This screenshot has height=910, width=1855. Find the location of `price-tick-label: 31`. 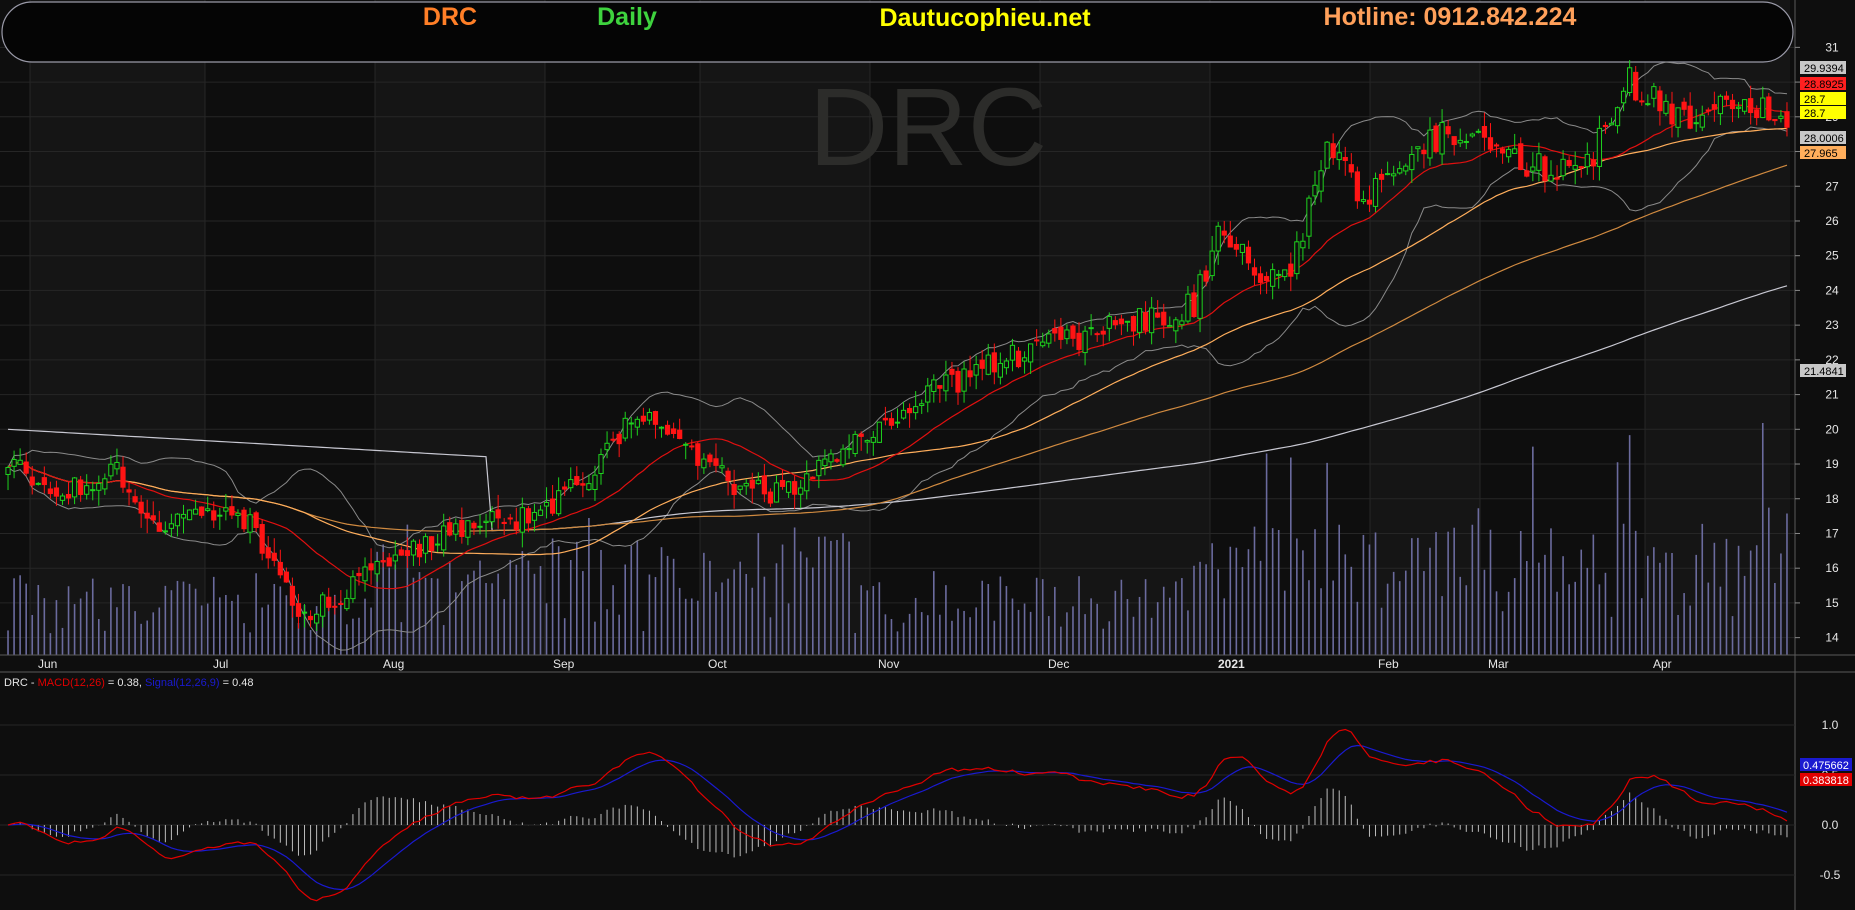

price-tick-label: 31 is located at coordinates (1832, 47).